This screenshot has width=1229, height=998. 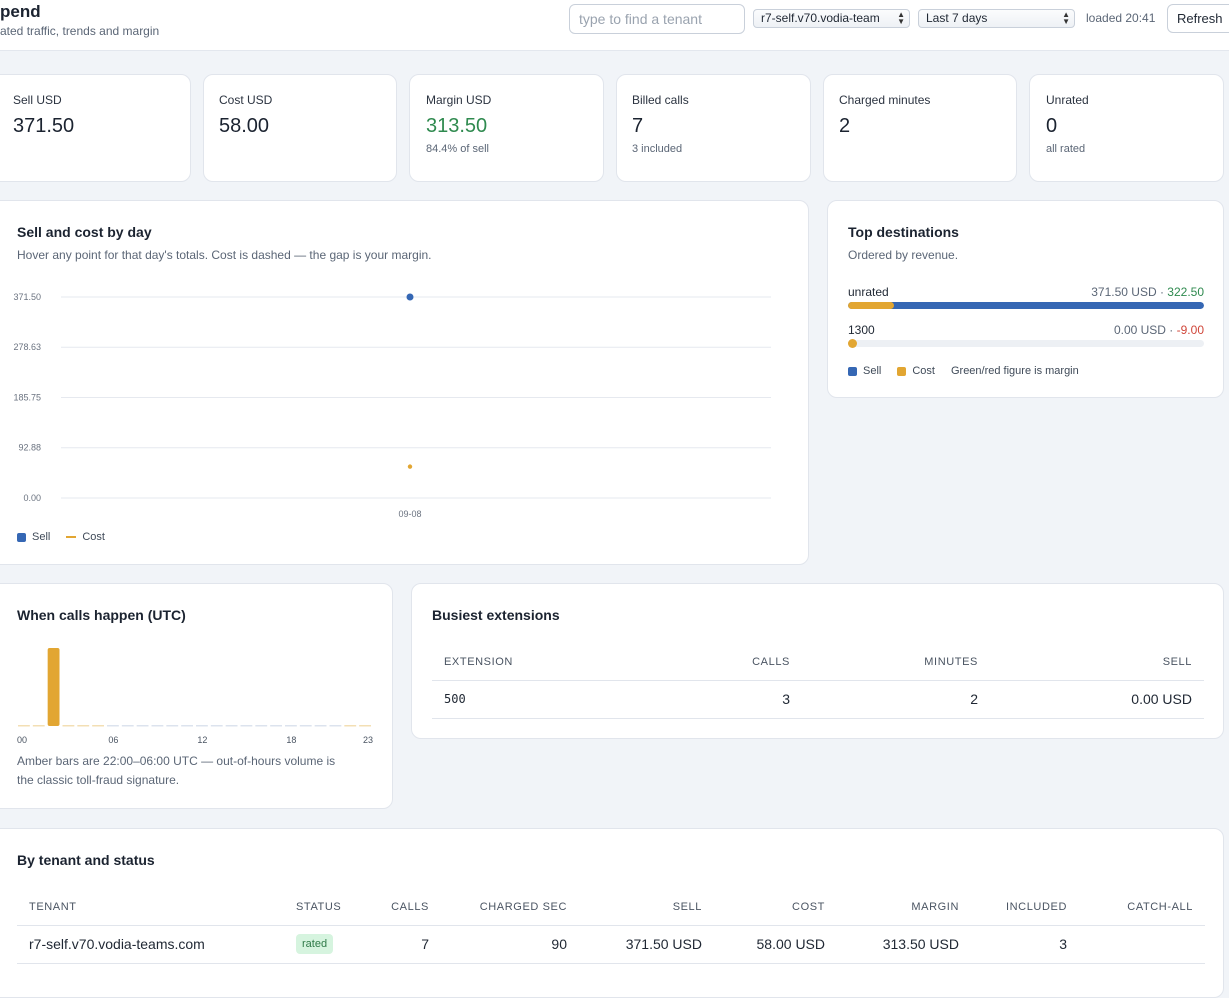 What do you see at coordinates (457, 126) in the screenshot?
I see `stat-value: 313.50` at bounding box center [457, 126].